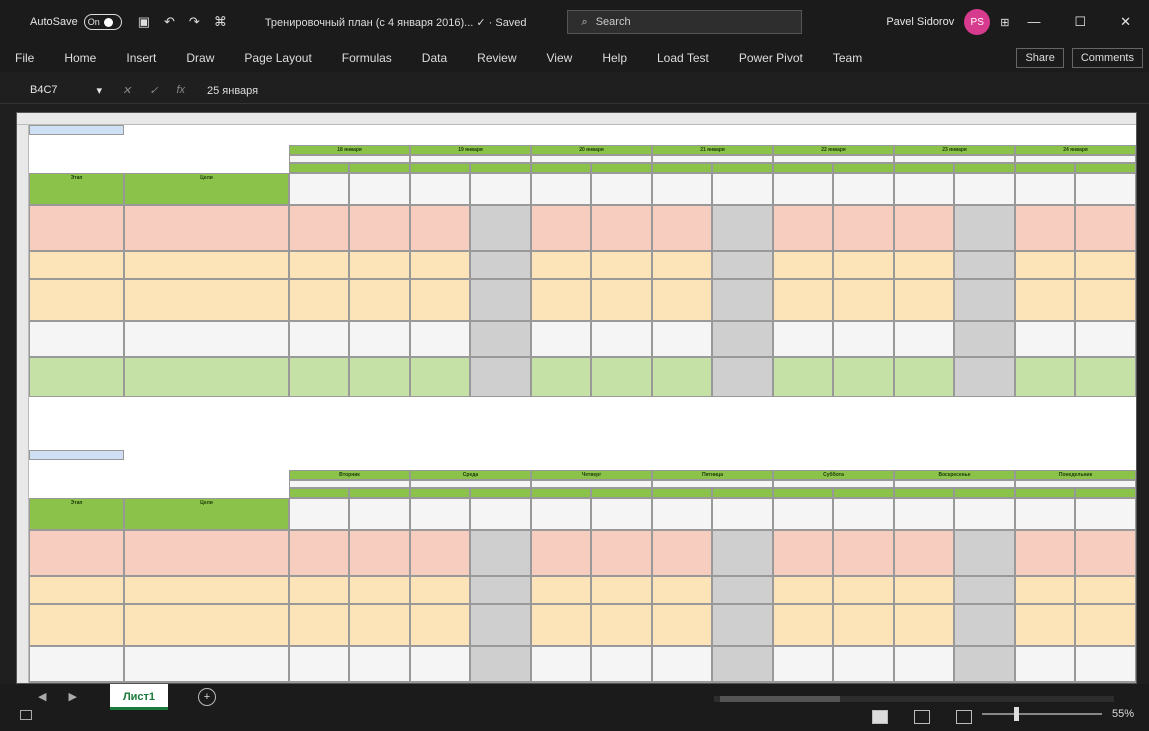 The height and width of the screenshot is (731, 1149). I want to click on tab-10: Load Test, so click(683, 58).